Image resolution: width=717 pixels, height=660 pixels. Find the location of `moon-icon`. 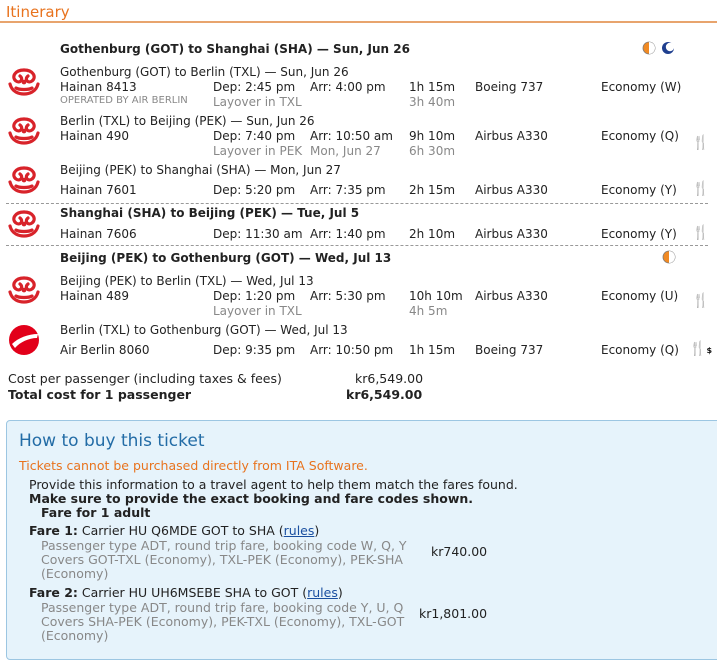

moon-icon is located at coordinates (668, 48).